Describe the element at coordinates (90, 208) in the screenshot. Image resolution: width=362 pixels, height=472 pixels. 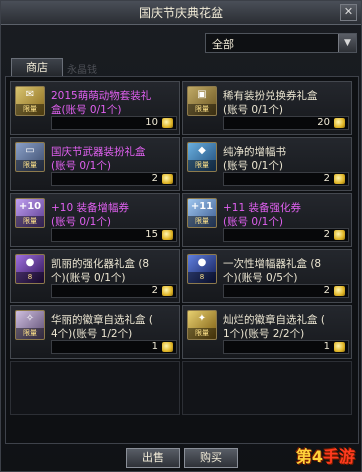
I see `item-name-line1: +10 装备增幅券` at that location.